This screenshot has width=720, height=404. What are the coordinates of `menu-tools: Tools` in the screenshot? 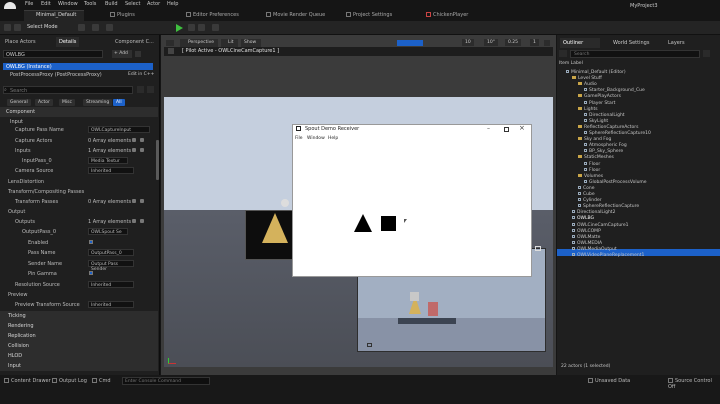 It's located at (90, 4).